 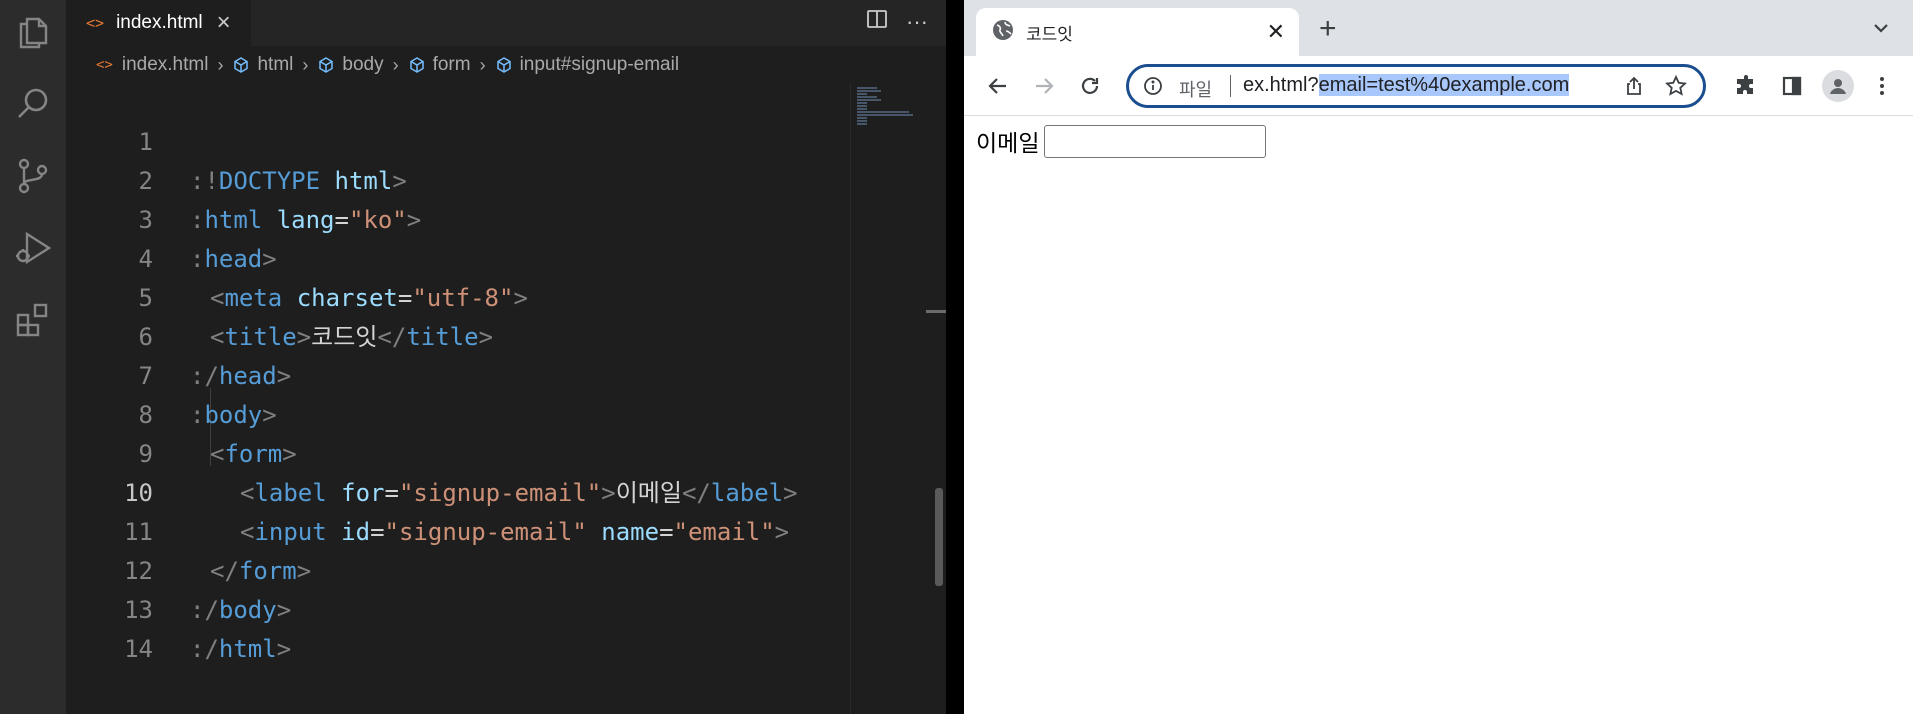 What do you see at coordinates (888, 399) in the screenshot?
I see `minimap` at bounding box center [888, 399].